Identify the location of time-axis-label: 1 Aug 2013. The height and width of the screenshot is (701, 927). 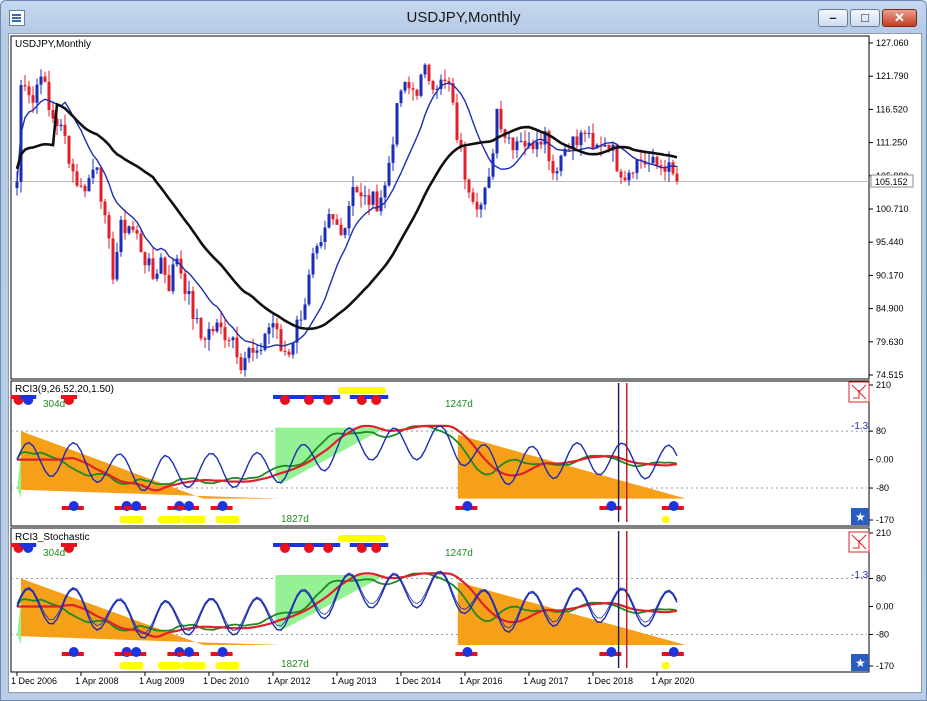
(354, 681).